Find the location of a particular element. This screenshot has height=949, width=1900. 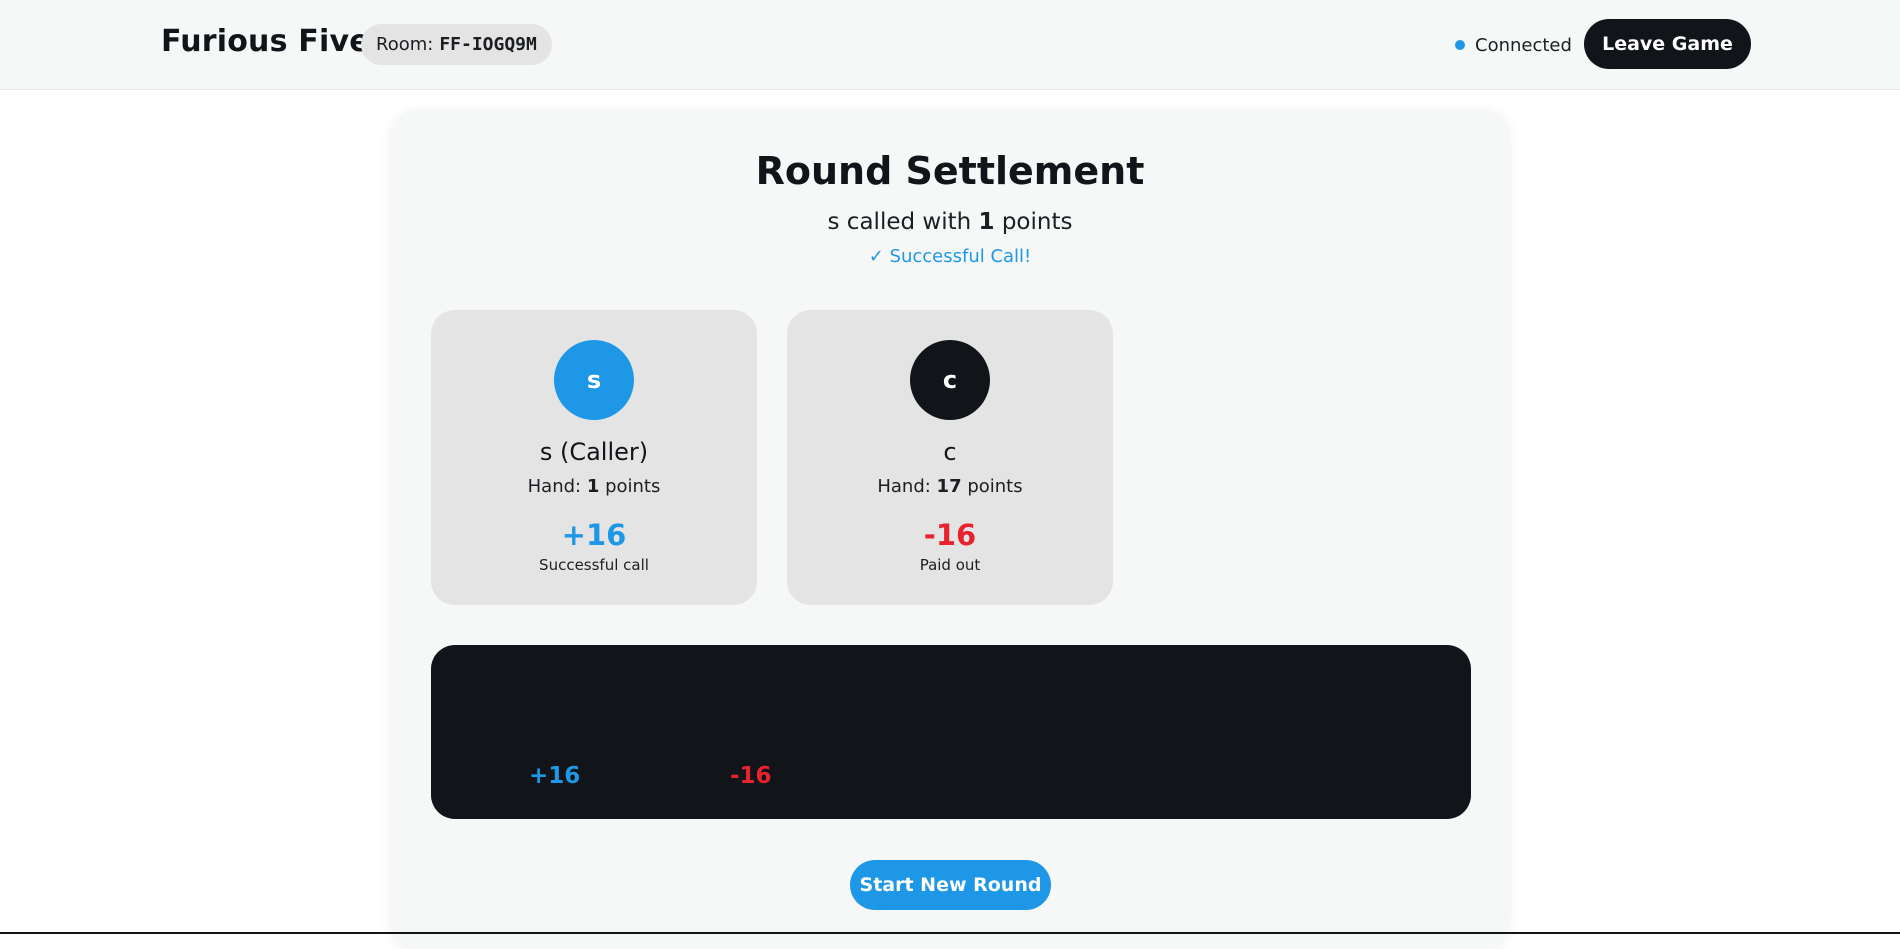

call-summary: s called with 1 points is located at coordinates (950, 222).